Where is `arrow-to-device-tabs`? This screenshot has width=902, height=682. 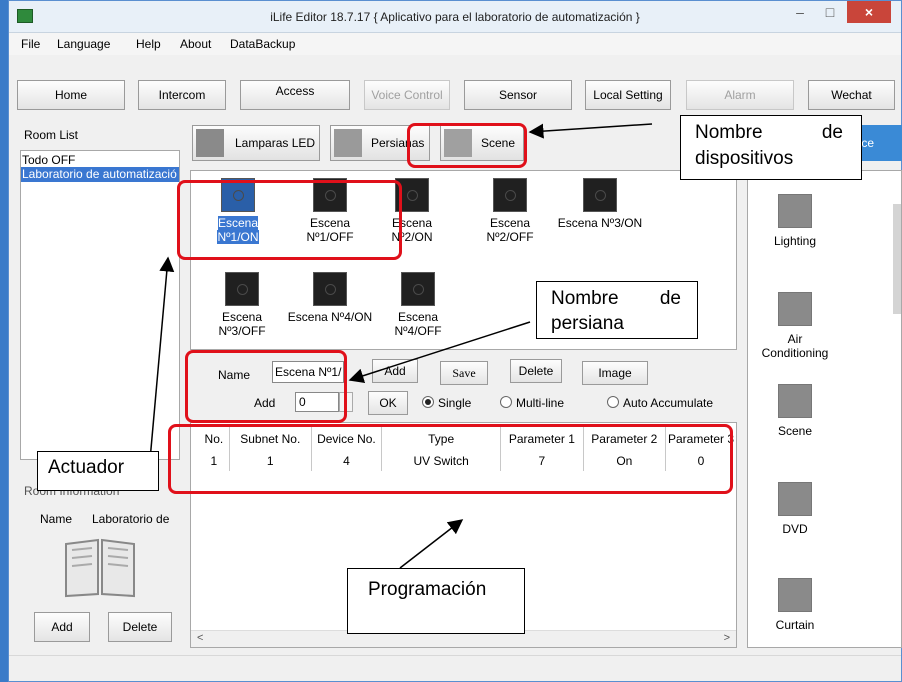
arrow-to-device-tabs is located at coordinates (590, 131).